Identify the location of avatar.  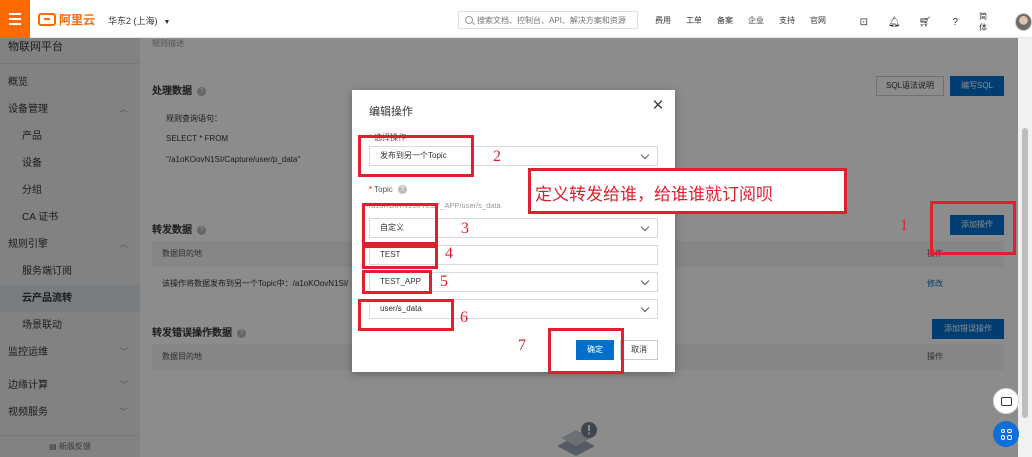
(1023, 22).